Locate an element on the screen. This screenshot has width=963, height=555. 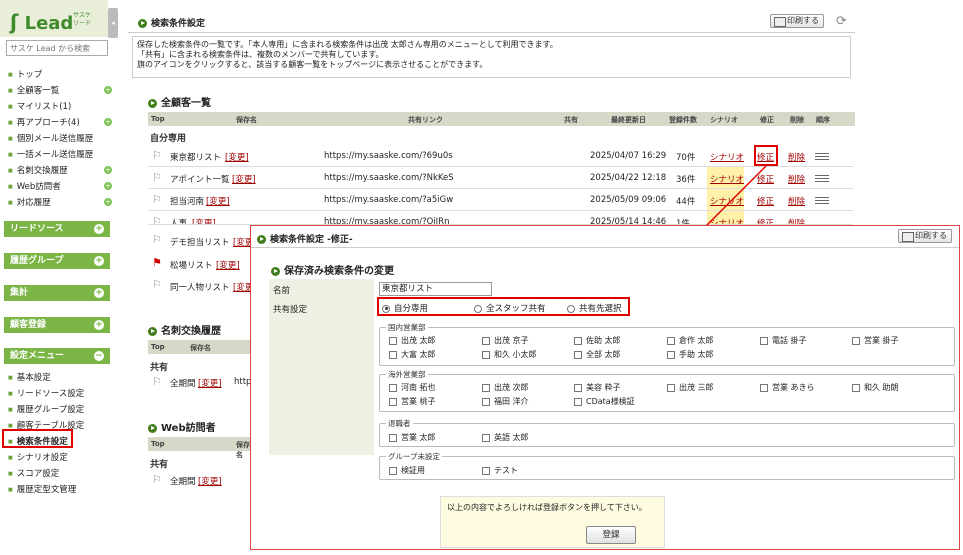
collapse-sidebar-icon: ◂ is located at coordinates (113, 23).